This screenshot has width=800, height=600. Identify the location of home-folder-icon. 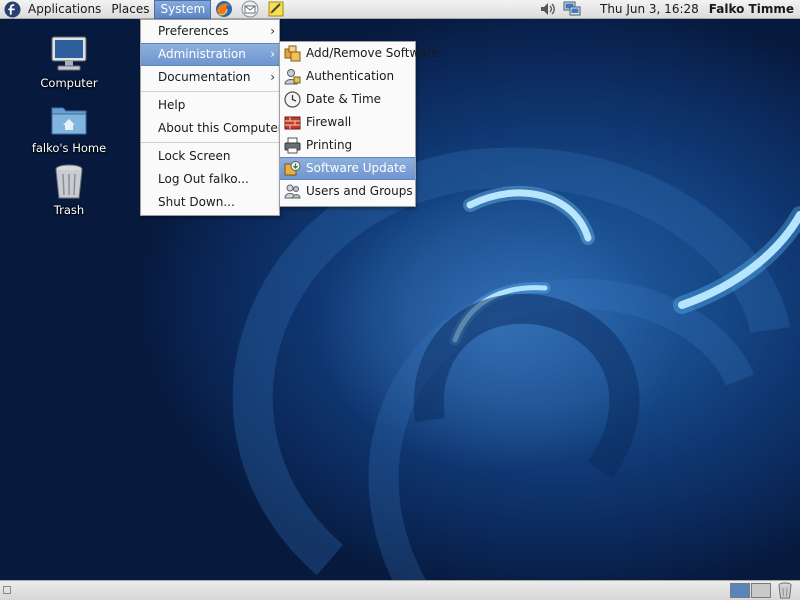
(69, 121).